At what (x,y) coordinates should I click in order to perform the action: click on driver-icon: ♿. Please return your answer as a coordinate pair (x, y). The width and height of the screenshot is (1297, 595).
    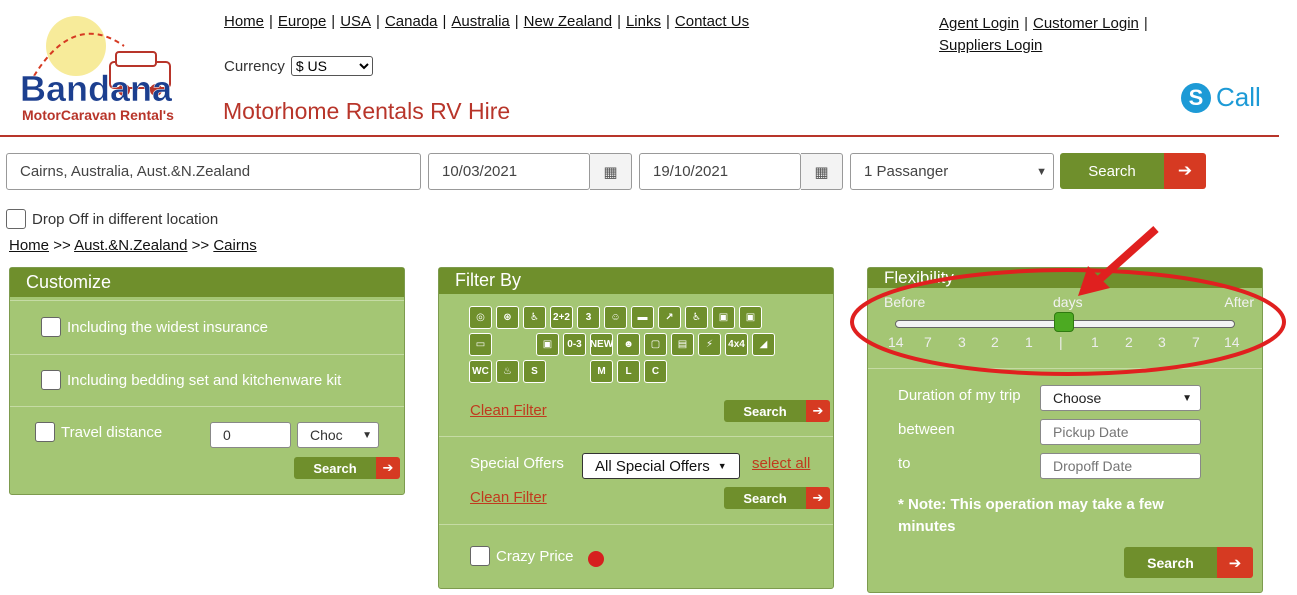
    Looking at the image, I should click on (534, 317).